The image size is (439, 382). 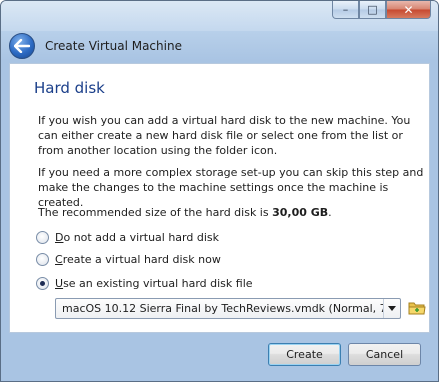 I want to click on option-existing-disk-label: Use an existing virtual hard disk file, so click(x=154, y=283).